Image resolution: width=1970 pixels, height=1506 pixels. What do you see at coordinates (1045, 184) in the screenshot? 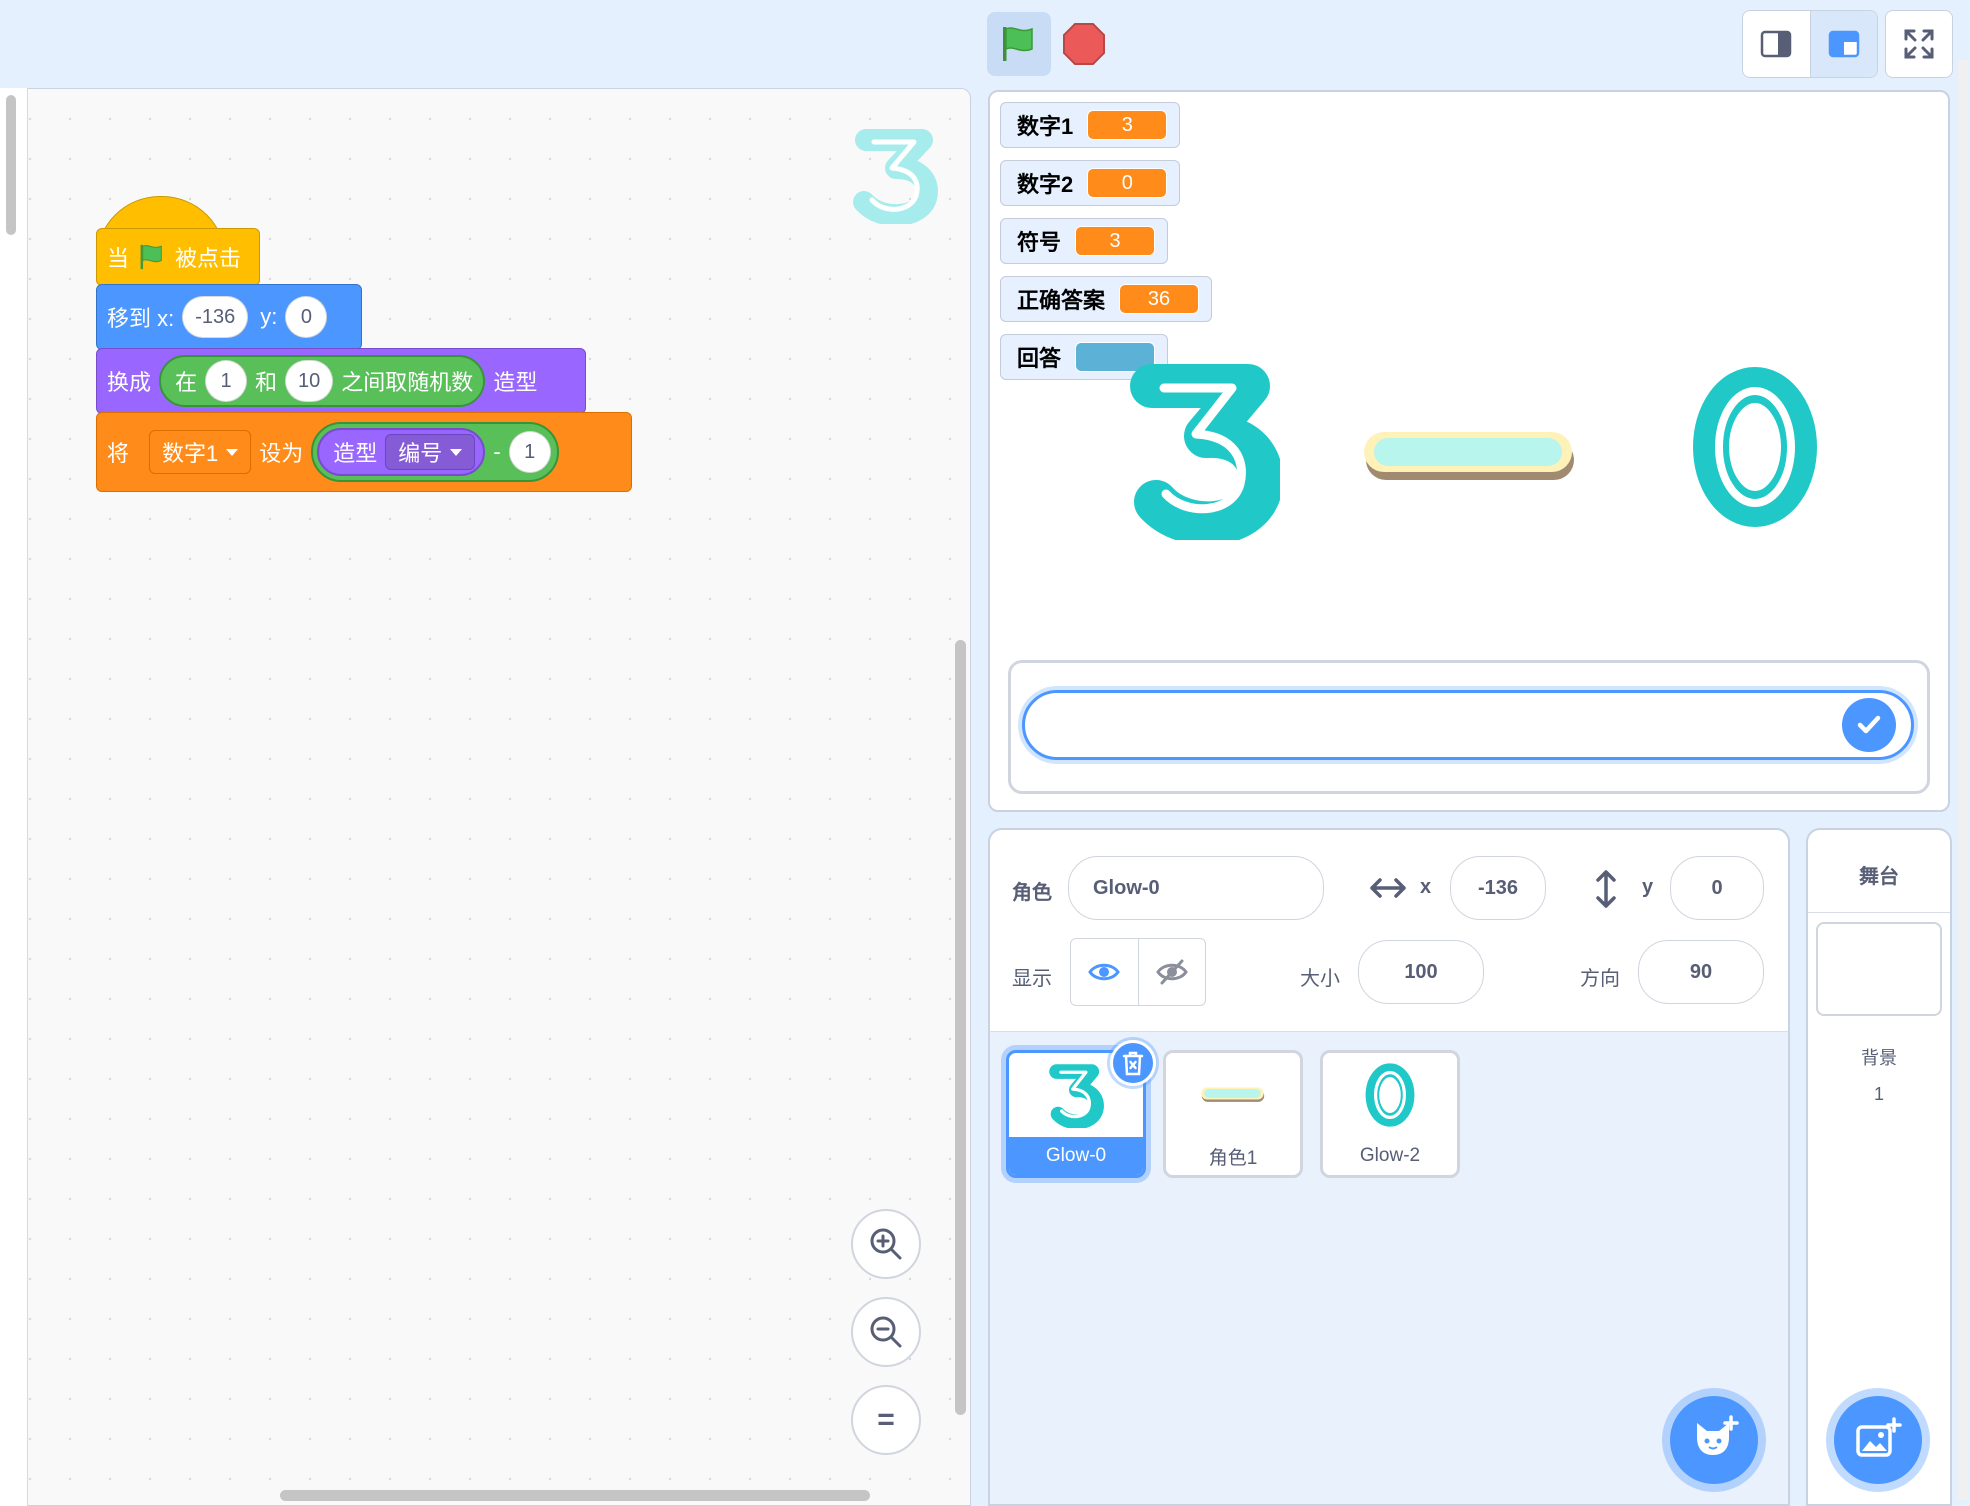
I see `monitor-label: 数字2` at bounding box center [1045, 184].